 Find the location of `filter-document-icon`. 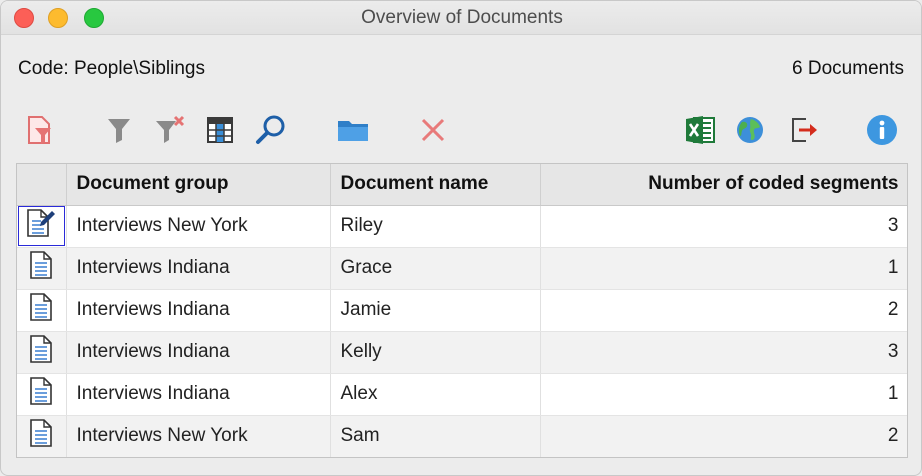

filter-document-icon is located at coordinates (39, 130).